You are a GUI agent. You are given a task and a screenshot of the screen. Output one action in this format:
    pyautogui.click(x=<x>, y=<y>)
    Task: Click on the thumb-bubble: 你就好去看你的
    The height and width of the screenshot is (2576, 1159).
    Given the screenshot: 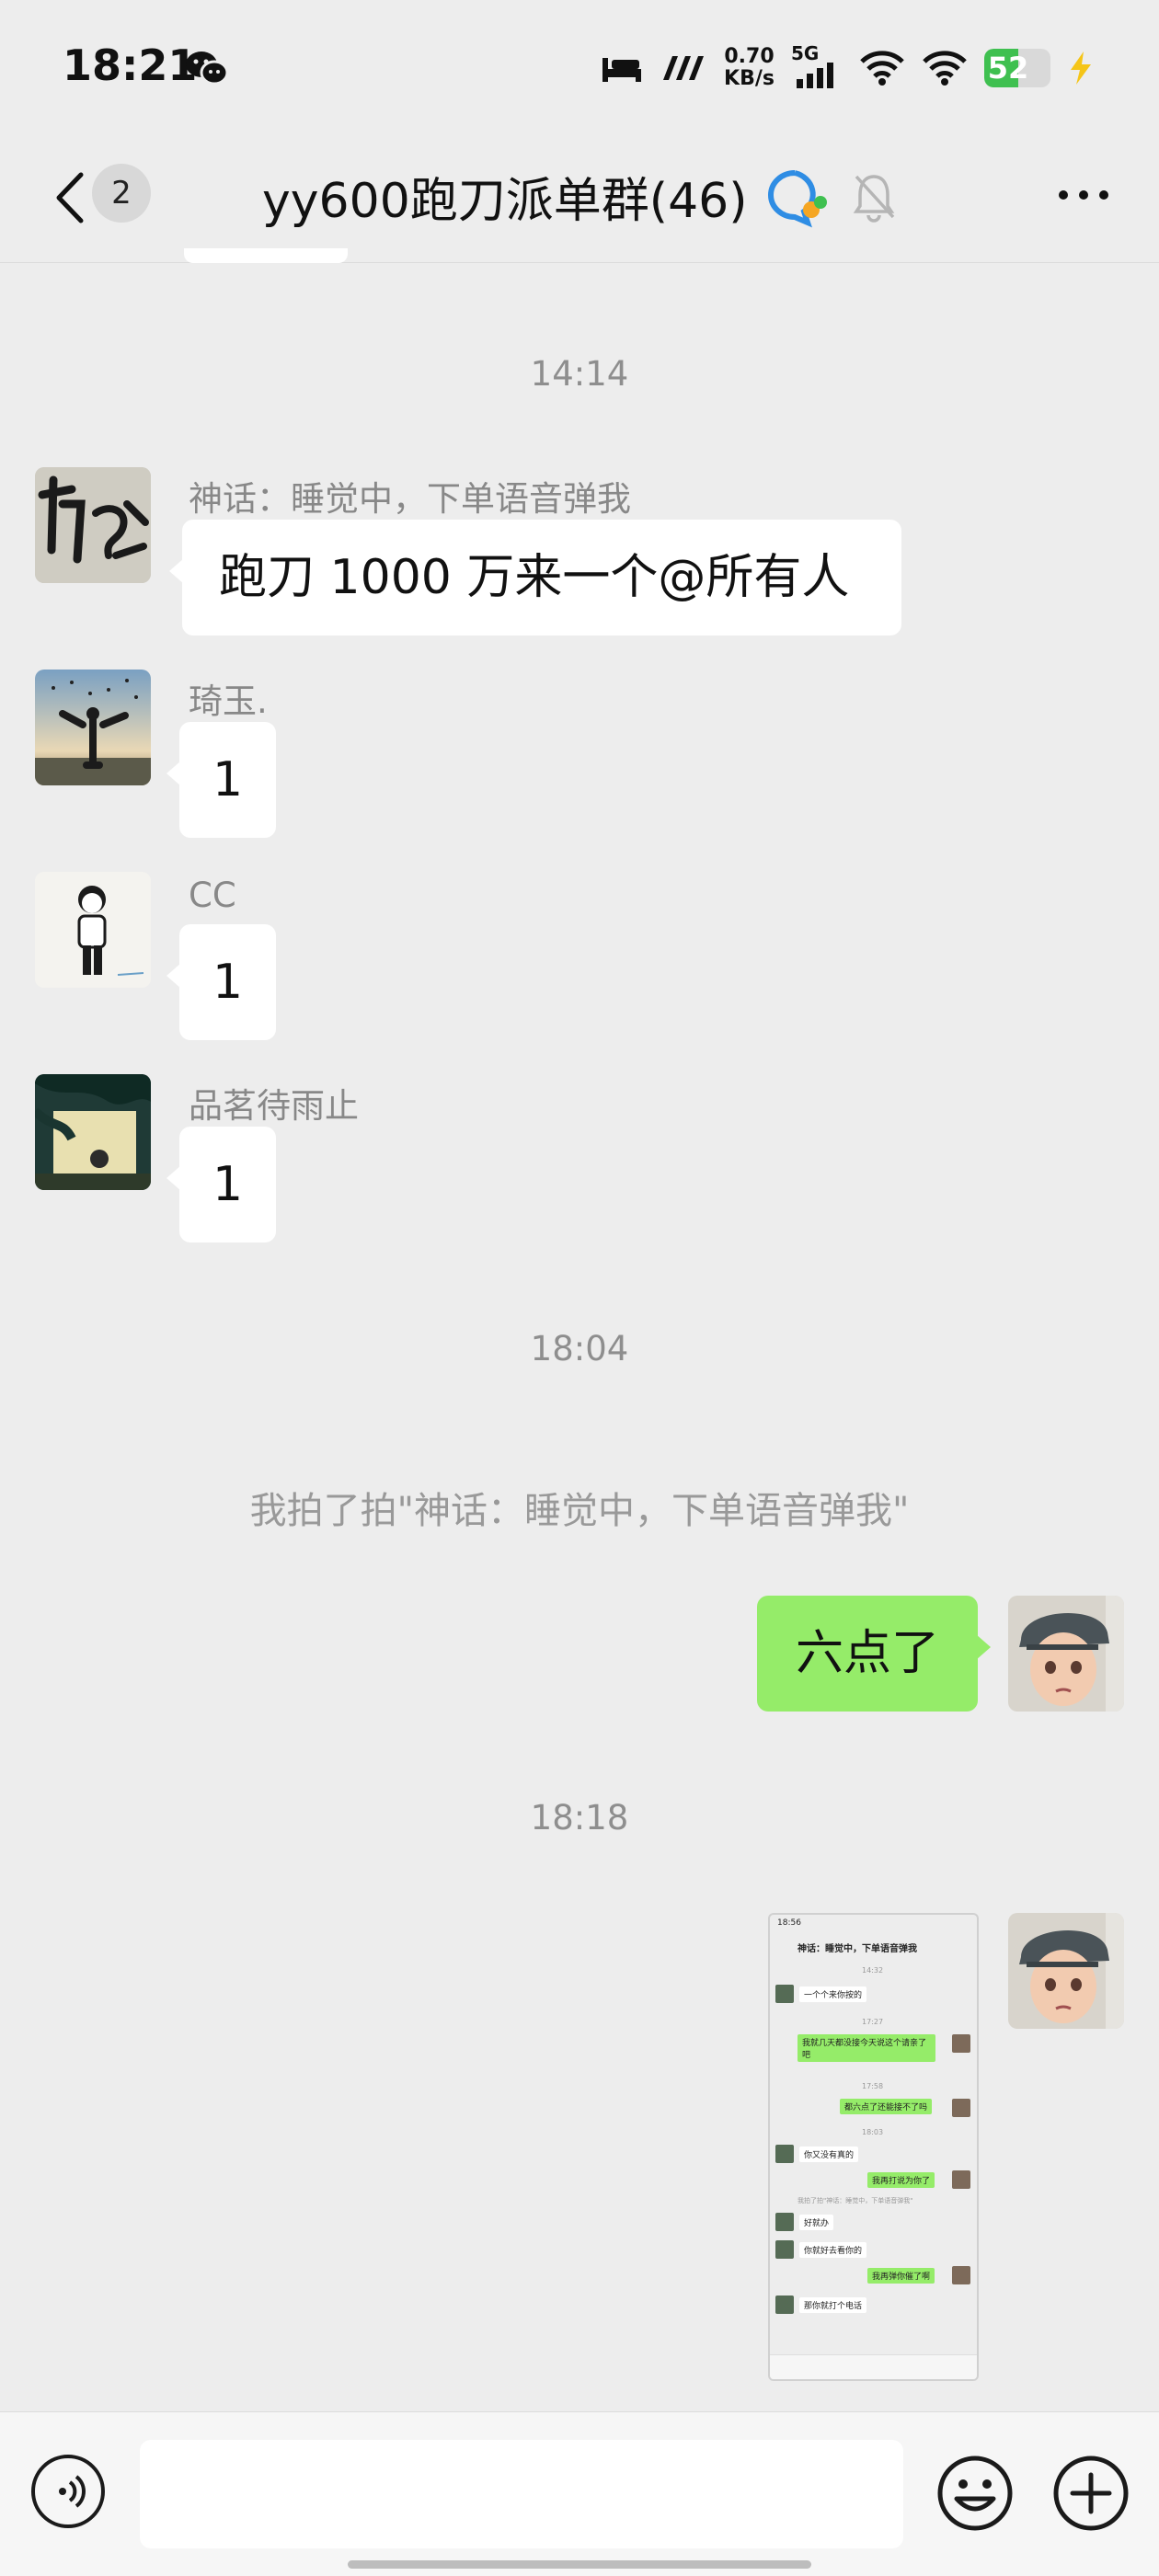 What is the action you would take?
    pyautogui.click(x=833, y=2250)
    